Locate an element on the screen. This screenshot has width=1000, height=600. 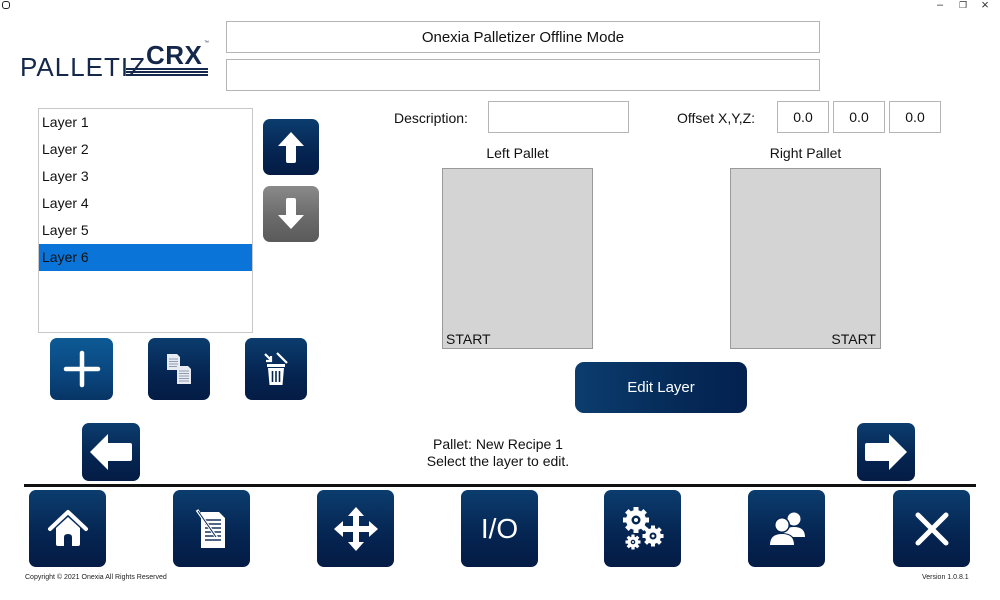
layer-item: Layer 3 is located at coordinates (145, 176).